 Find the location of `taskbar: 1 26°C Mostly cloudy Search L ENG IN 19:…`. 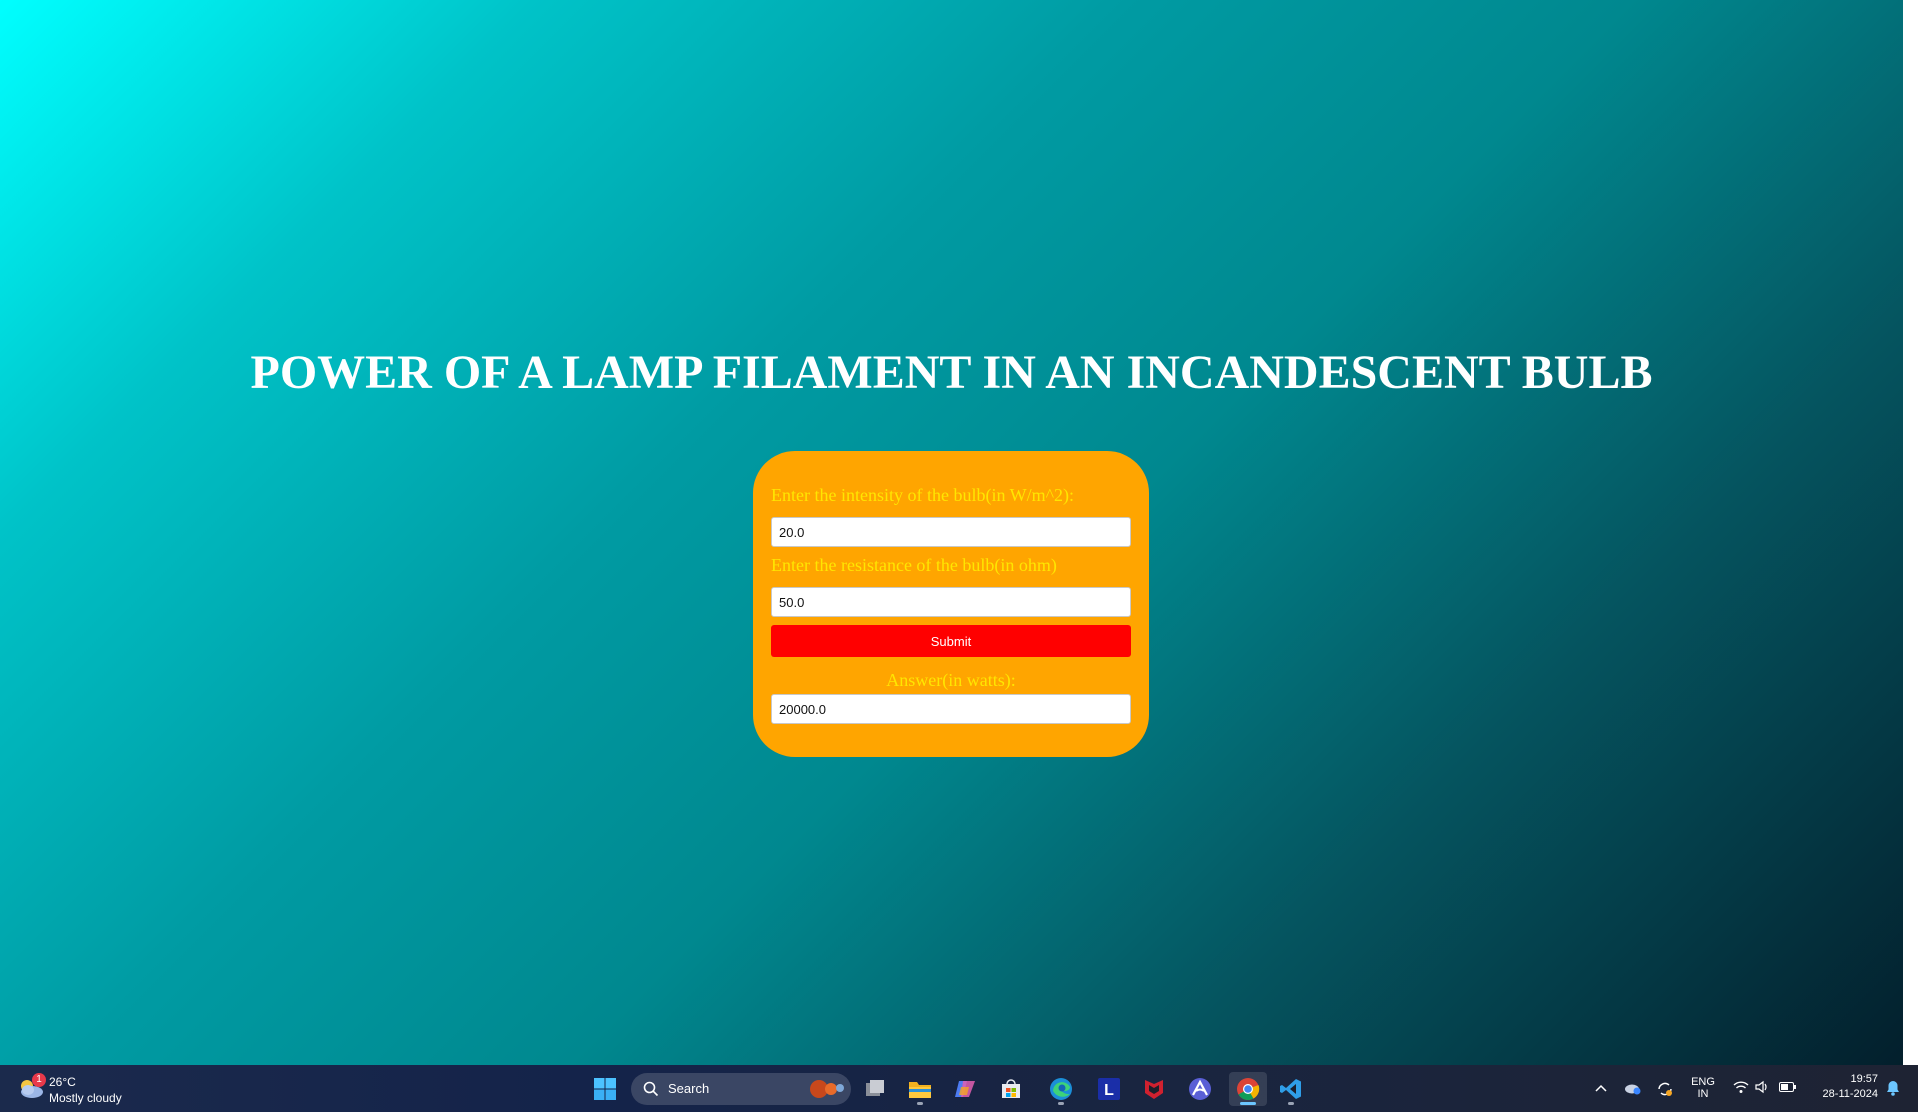

taskbar: 1 26°C Mostly cloudy Search L ENG IN 19:… is located at coordinates (959, 1088).